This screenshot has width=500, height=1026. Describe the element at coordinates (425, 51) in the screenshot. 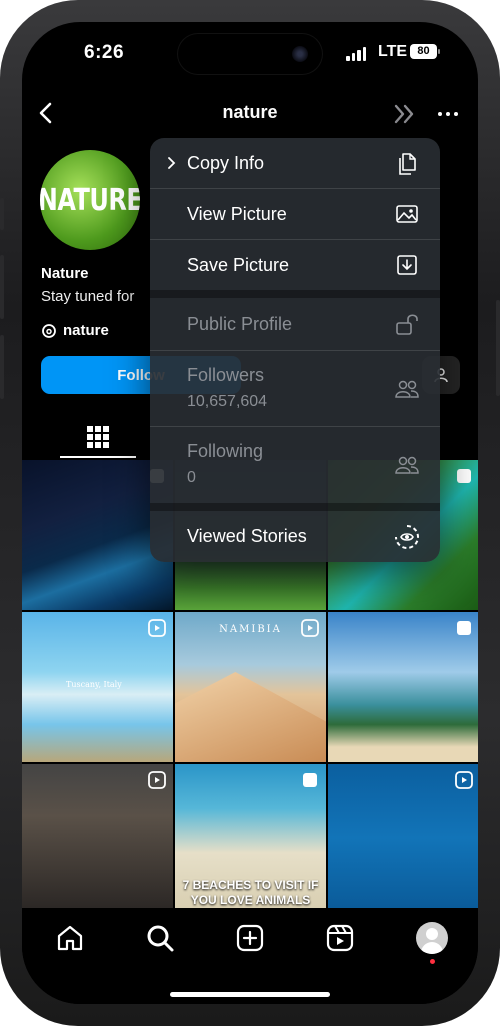

I see `battery-icon: 80` at that location.